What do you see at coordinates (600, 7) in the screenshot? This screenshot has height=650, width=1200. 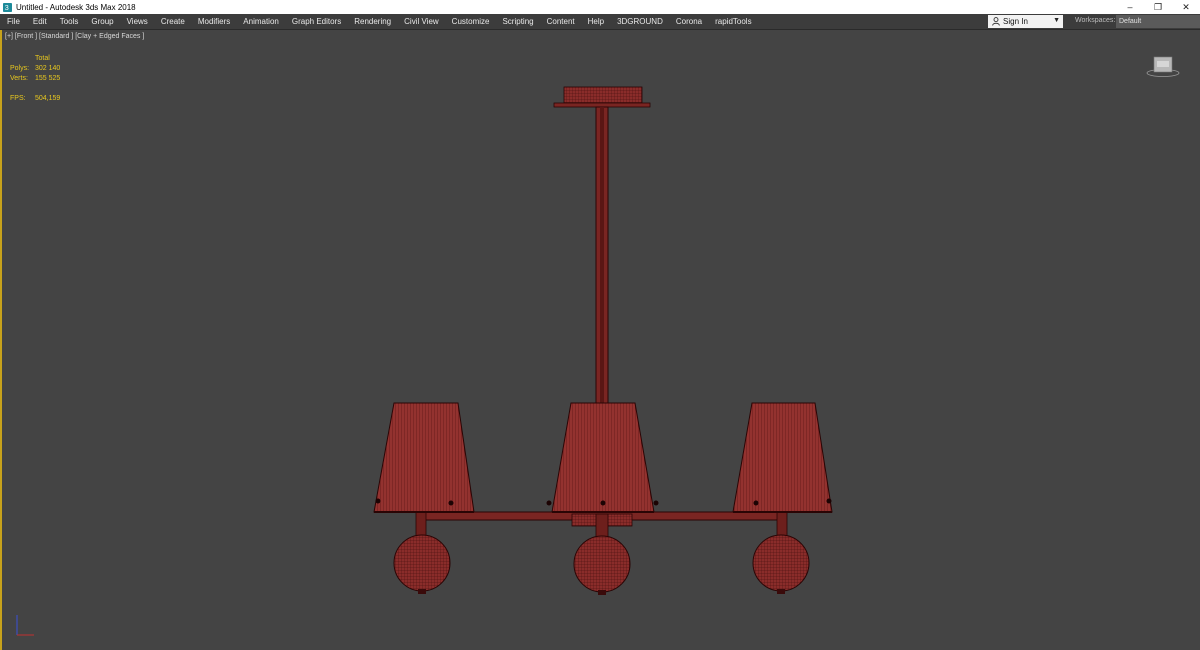 I see `title-bar: 3 Untitled - Autodesk 3ds Max 2018 – ❐ ✕` at bounding box center [600, 7].